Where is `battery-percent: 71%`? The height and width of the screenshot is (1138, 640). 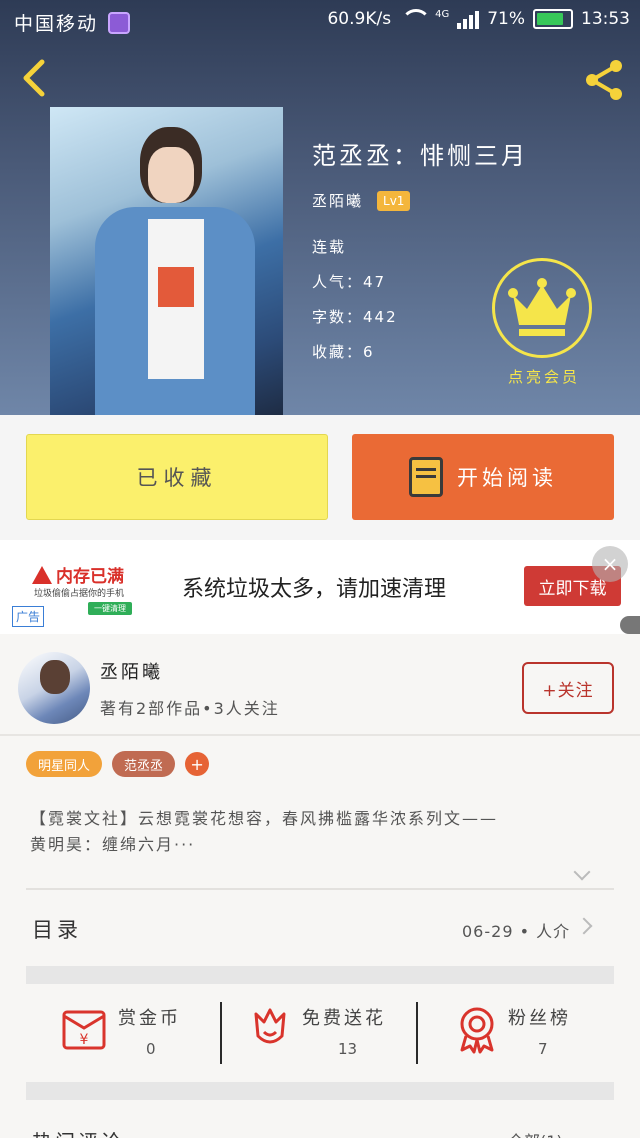 battery-percent: 71% is located at coordinates (506, 19).